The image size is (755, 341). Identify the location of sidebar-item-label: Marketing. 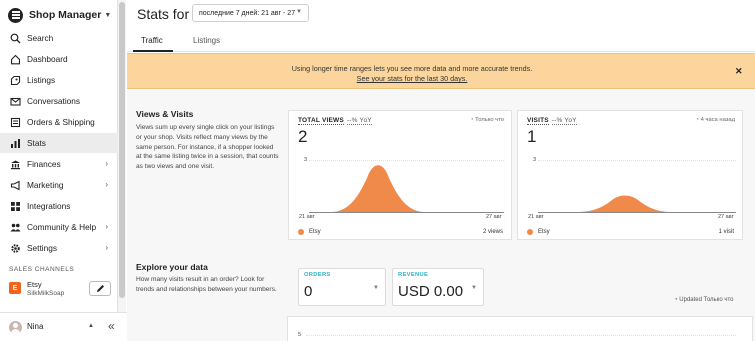
(45, 185).